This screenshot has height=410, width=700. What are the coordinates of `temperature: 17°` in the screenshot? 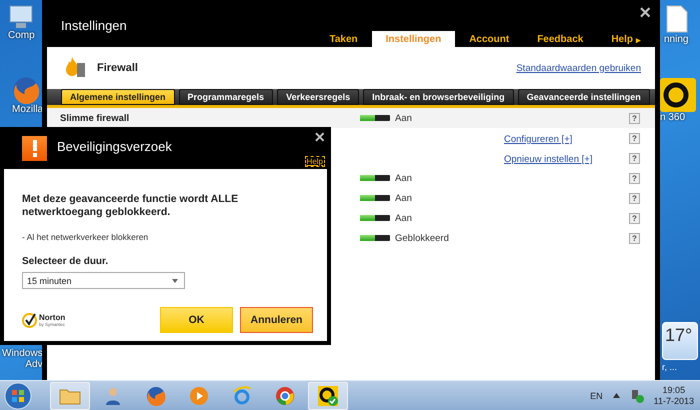 It's located at (678, 335).